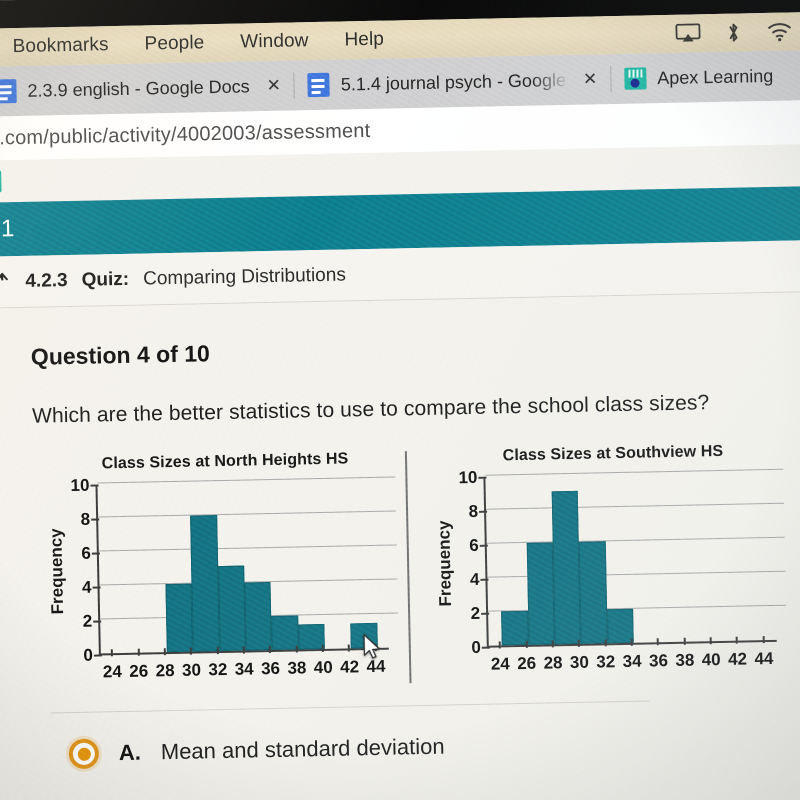 The width and height of the screenshot is (800, 800). I want to click on option-text: Mean and standard deviation, so click(302, 749).